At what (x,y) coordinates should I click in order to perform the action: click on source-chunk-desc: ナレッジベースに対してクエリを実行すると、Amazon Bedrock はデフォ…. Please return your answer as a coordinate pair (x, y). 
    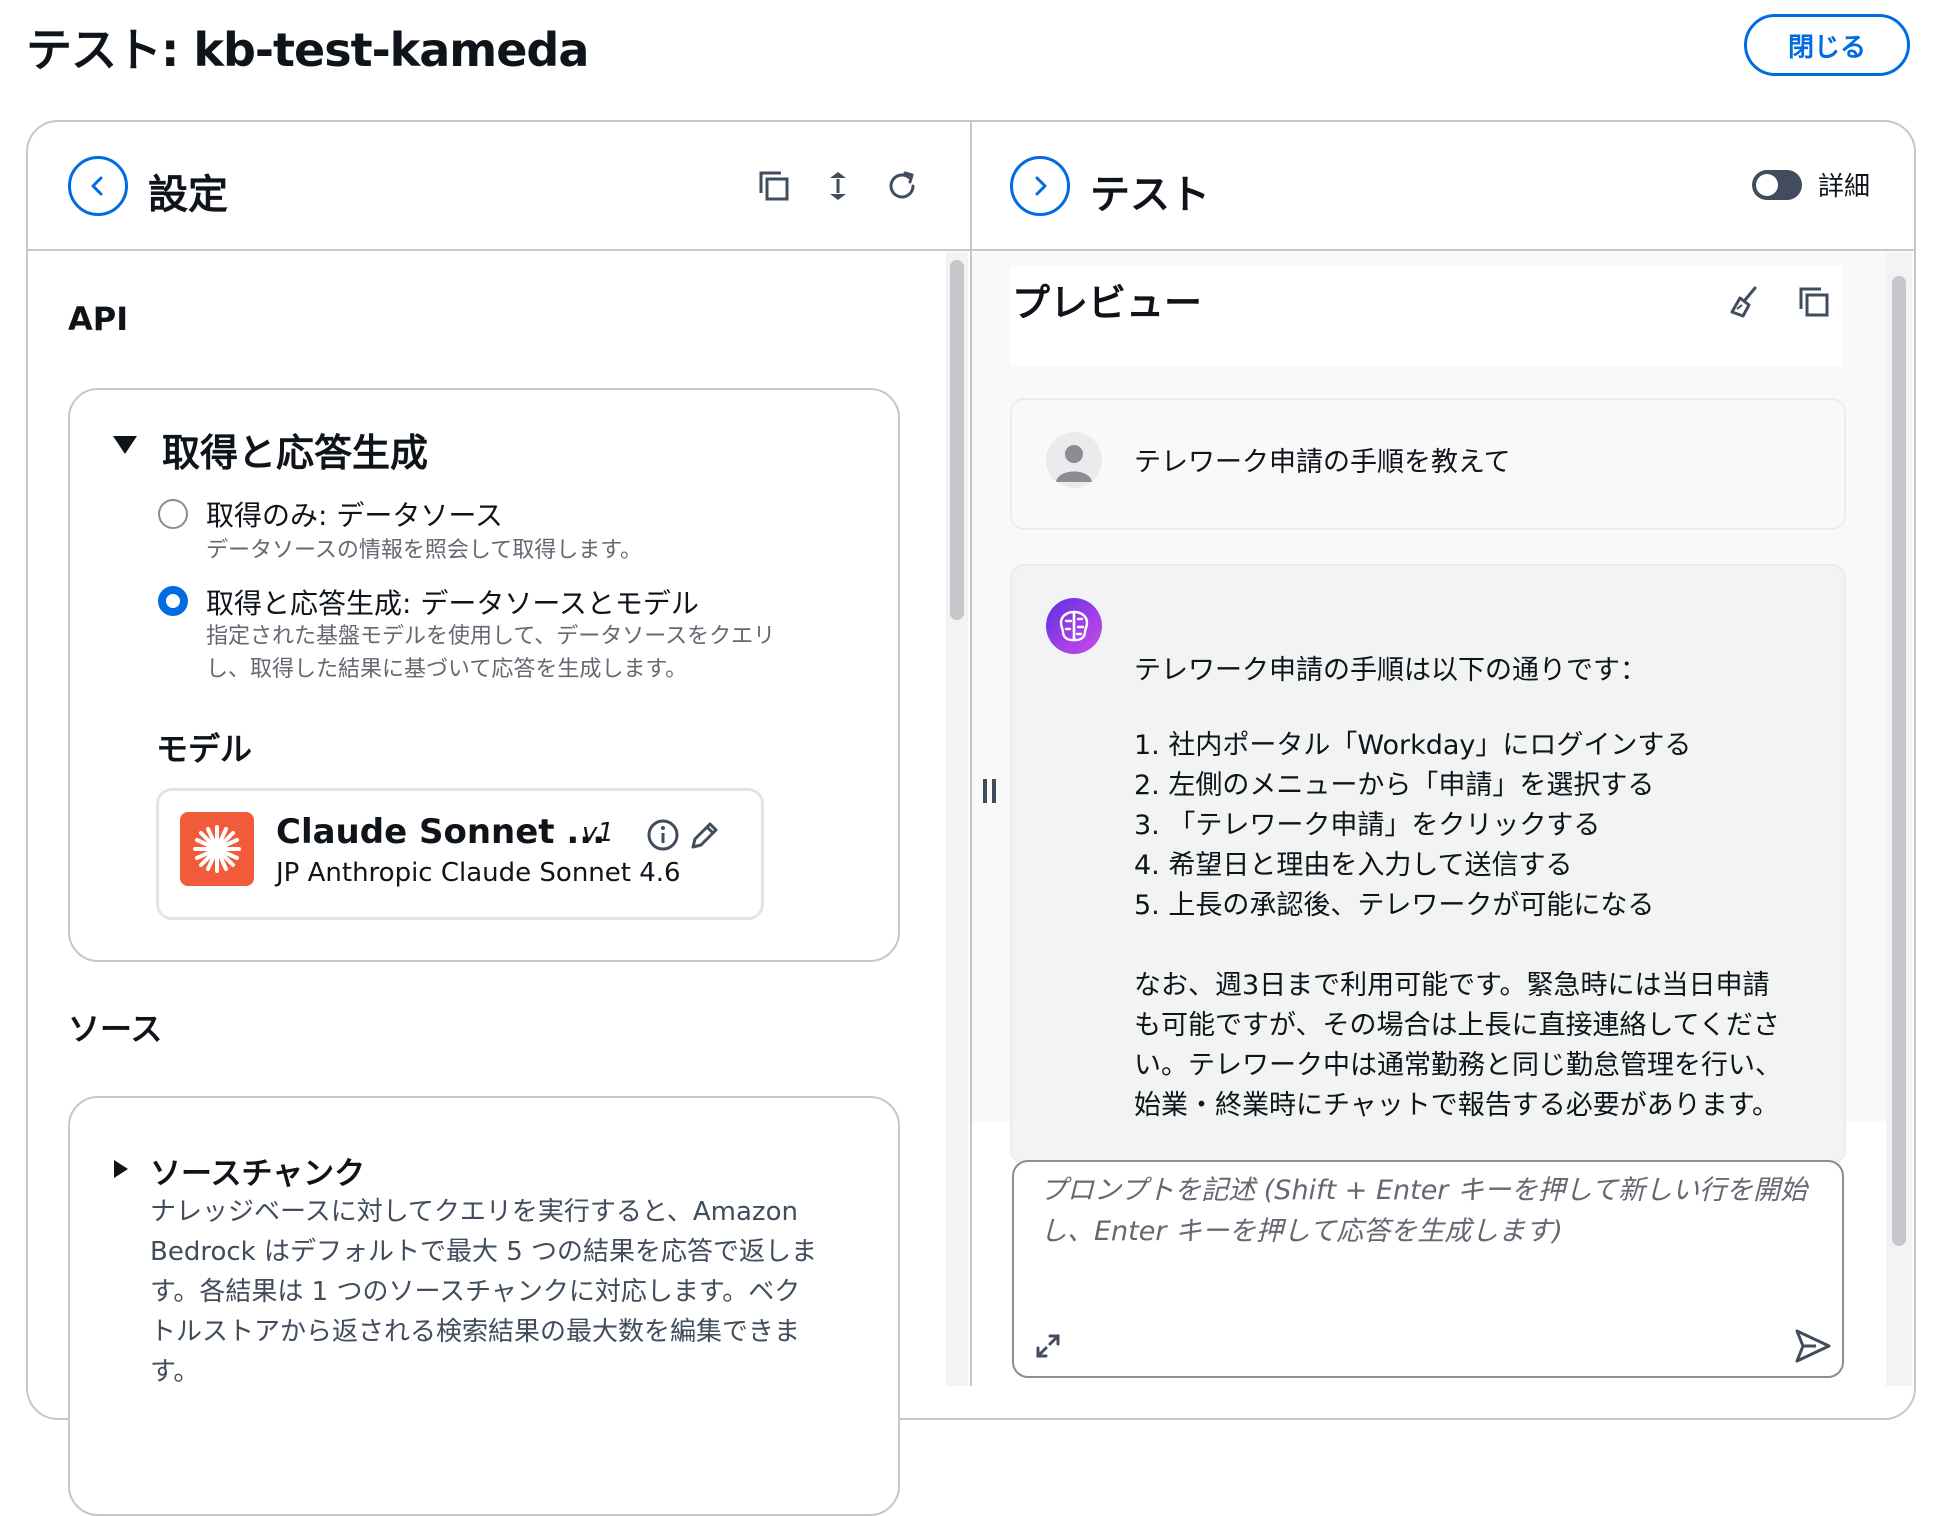
    Looking at the image, I should click on (483, 1292).